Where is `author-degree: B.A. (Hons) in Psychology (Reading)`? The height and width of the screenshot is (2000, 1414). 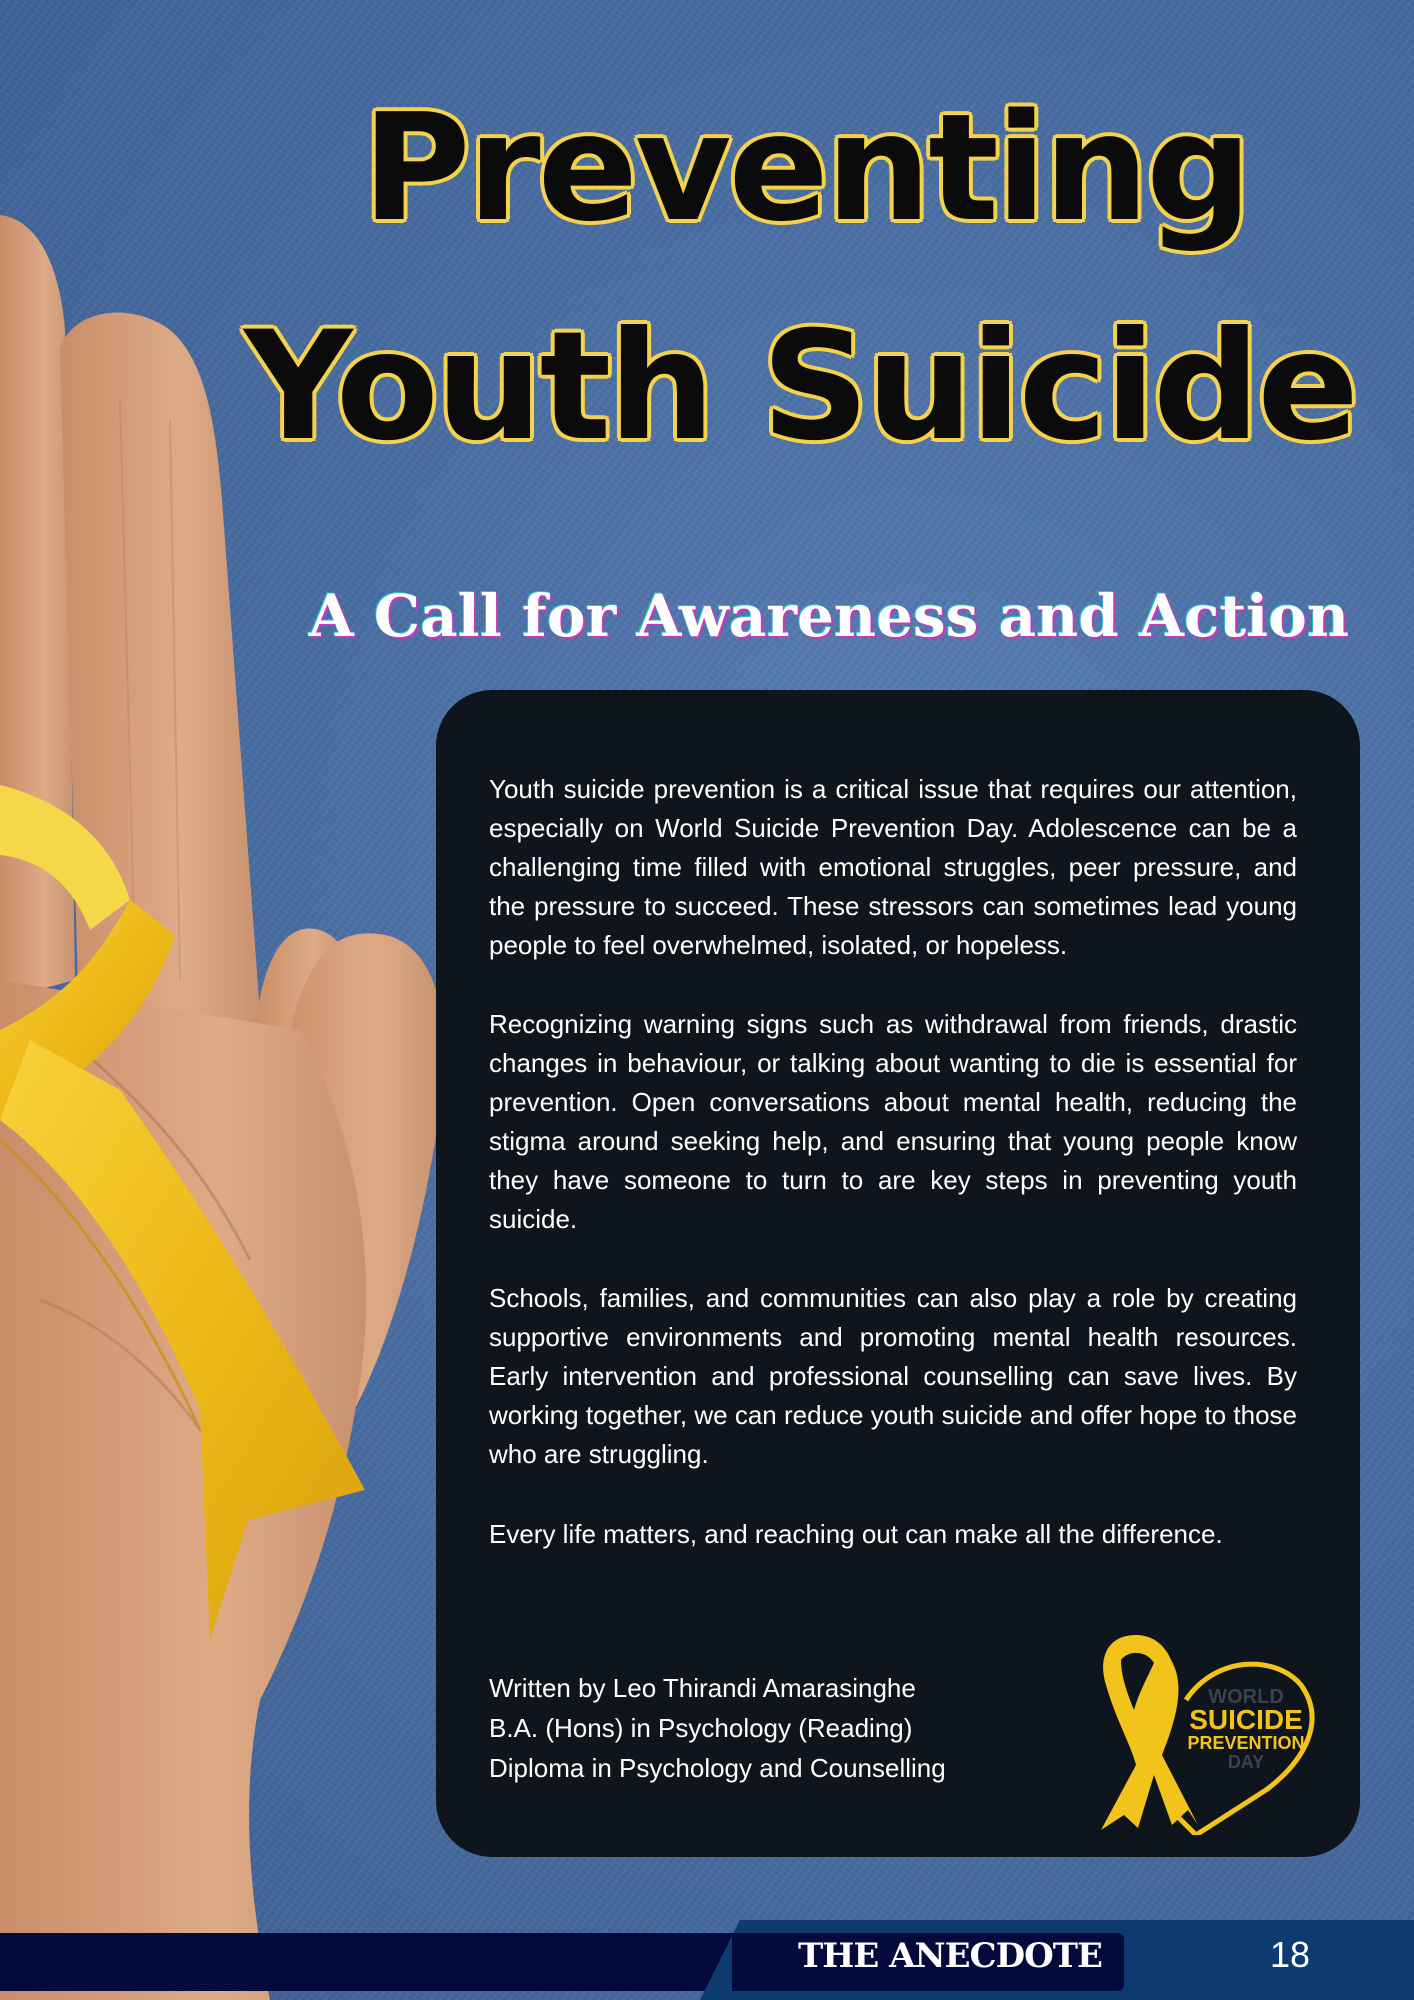
author-degree: B.A. (Hons) in Psychology (Reading) is located at coordinates (701, 1728).